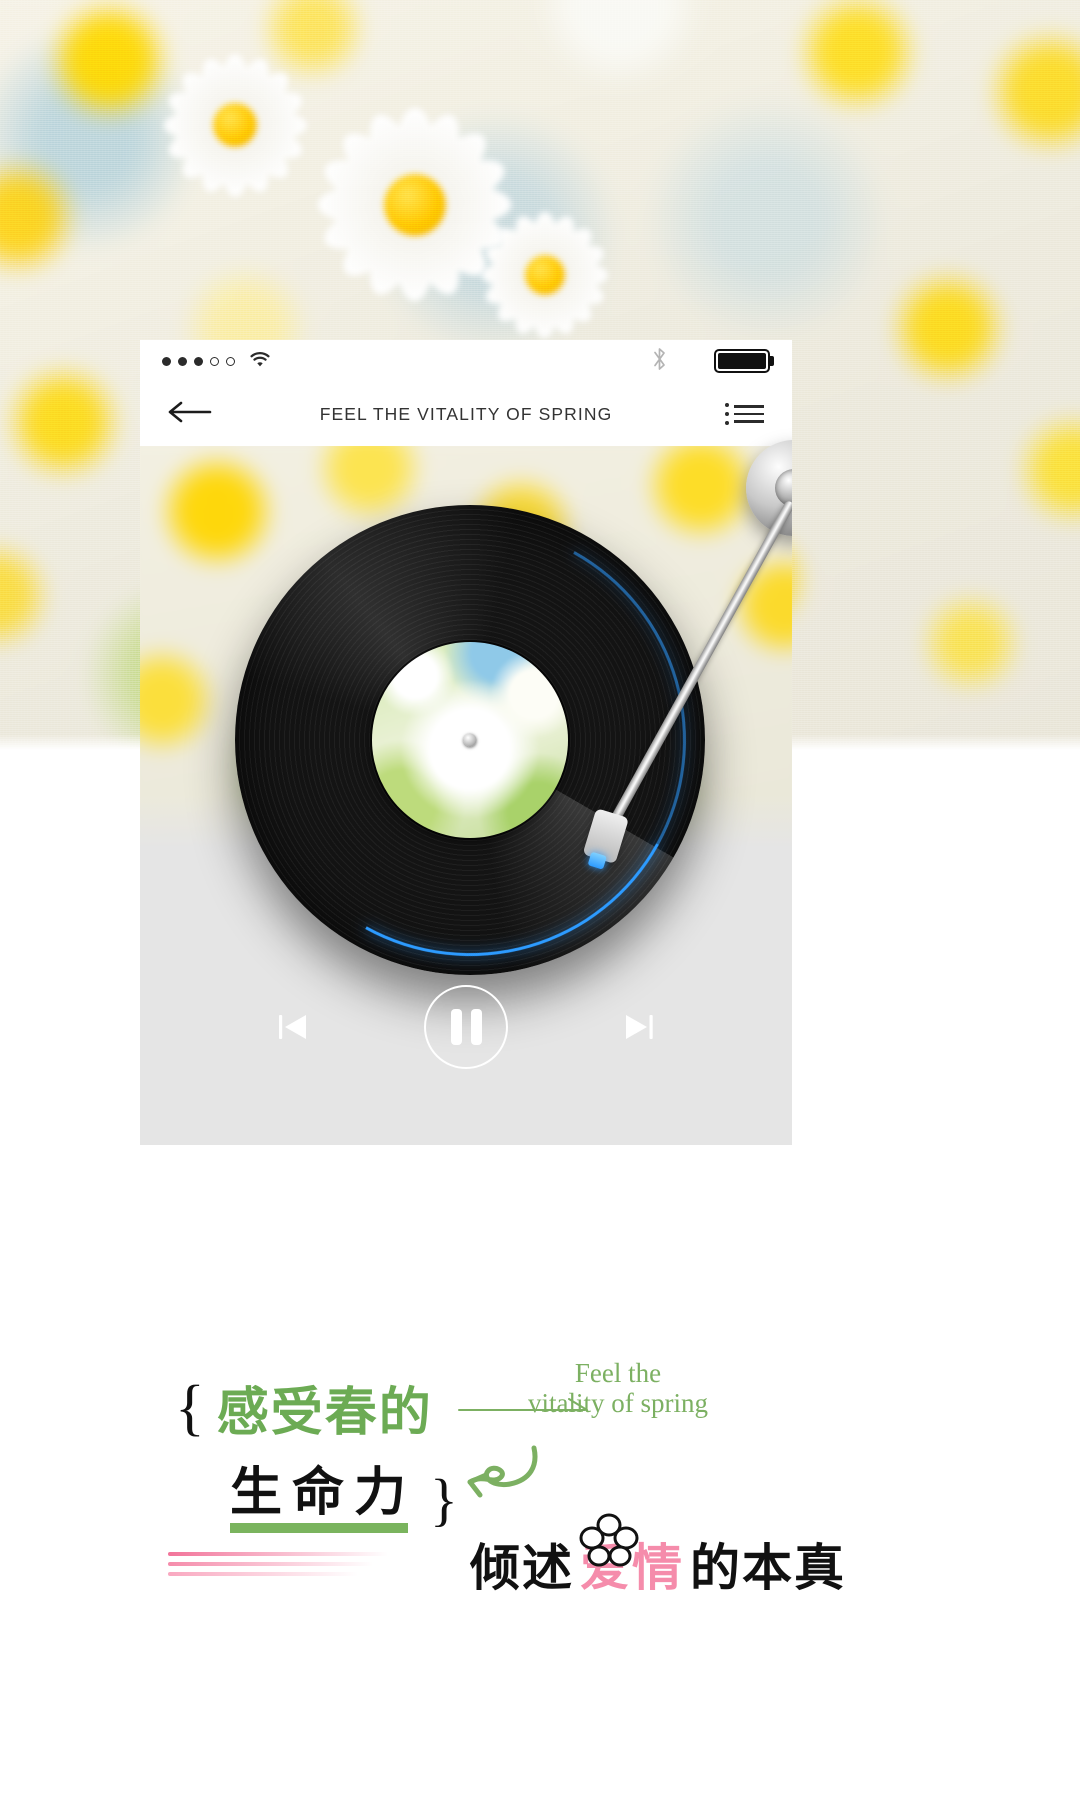  Describe the element at coordinates (476, 1027) in the screenshot. I see `pause-bar-right` at that location.